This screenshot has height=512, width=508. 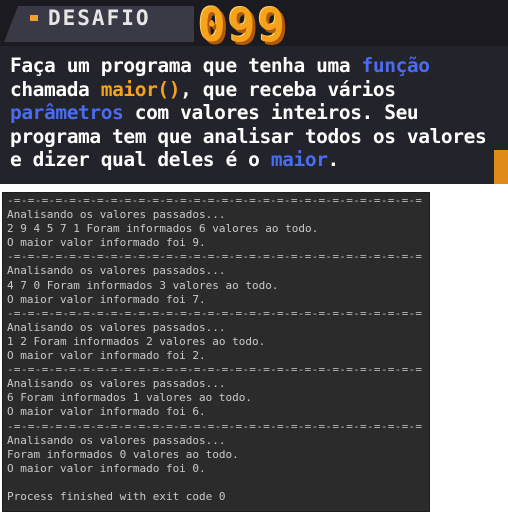 What do you see at coordinates (55, 89) in the screenshot?
I see `challenge-text-part: chamada` at bounding box center [55, 89].